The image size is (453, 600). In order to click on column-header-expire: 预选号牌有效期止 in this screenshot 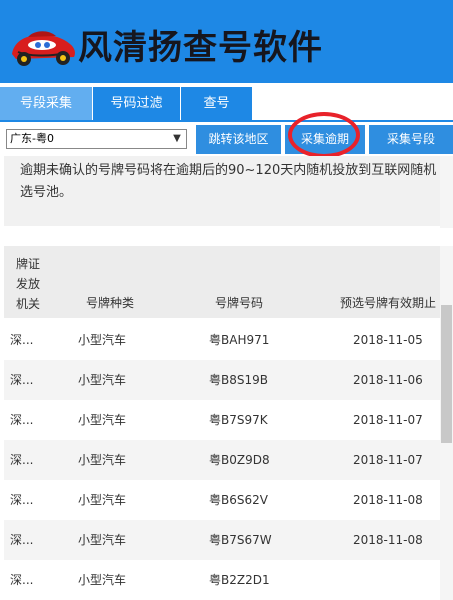, I will do `click(388, 303)`.